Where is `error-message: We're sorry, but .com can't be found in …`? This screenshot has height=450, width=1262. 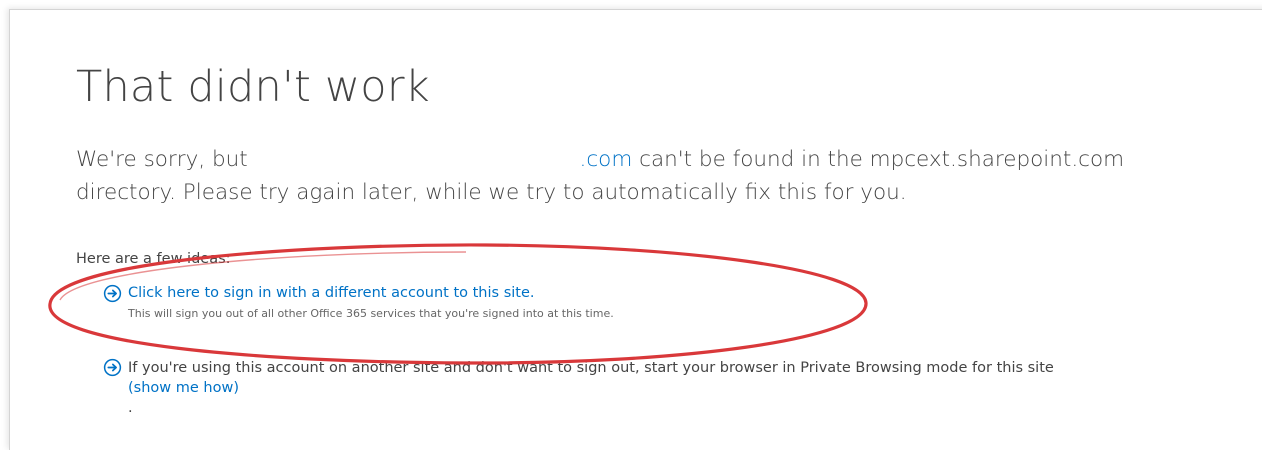
error-message: We're sorry, but .com can't be found in … is located at coordinates (636, 176).